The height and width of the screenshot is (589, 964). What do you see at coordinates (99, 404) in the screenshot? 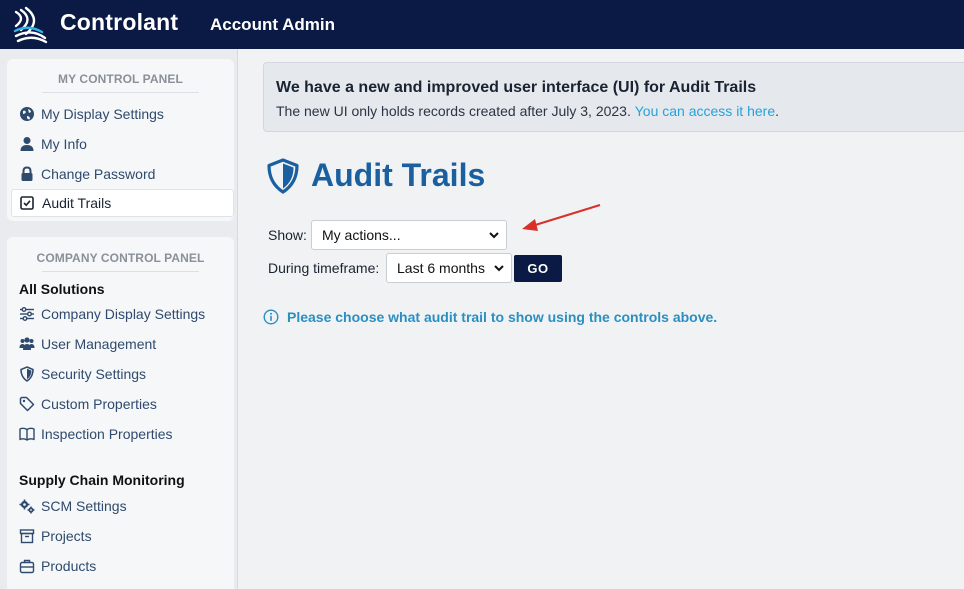
I see `sidebar-item-label: Custom Properties` at bounding box center [99, 404].